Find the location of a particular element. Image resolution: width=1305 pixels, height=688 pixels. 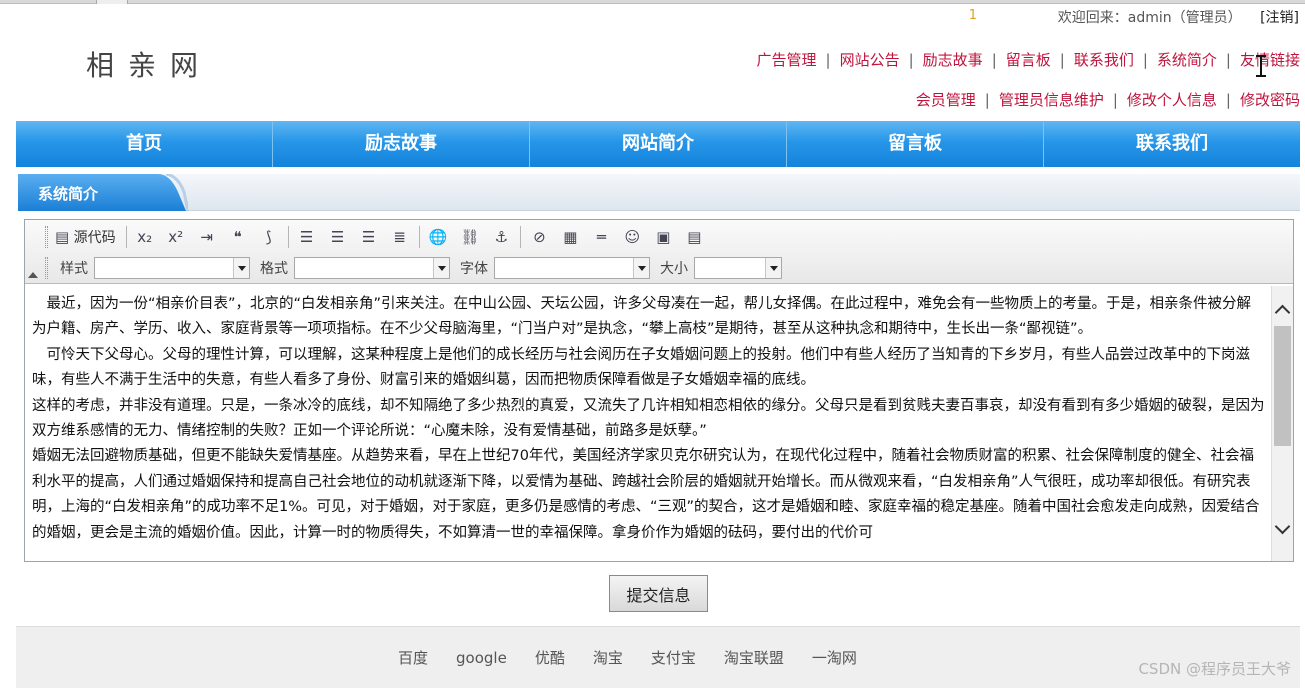

nav-home: 首页 is located at coordinates (144, 144).